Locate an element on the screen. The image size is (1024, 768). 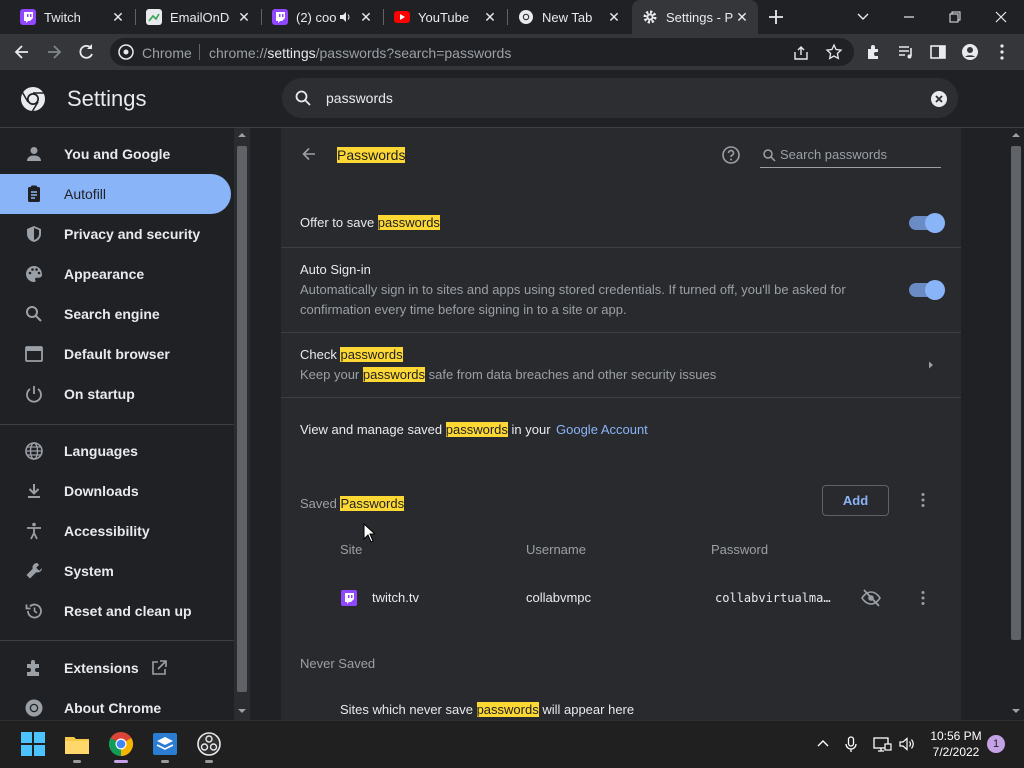
reload-icon is located at coordinates (86, 52).